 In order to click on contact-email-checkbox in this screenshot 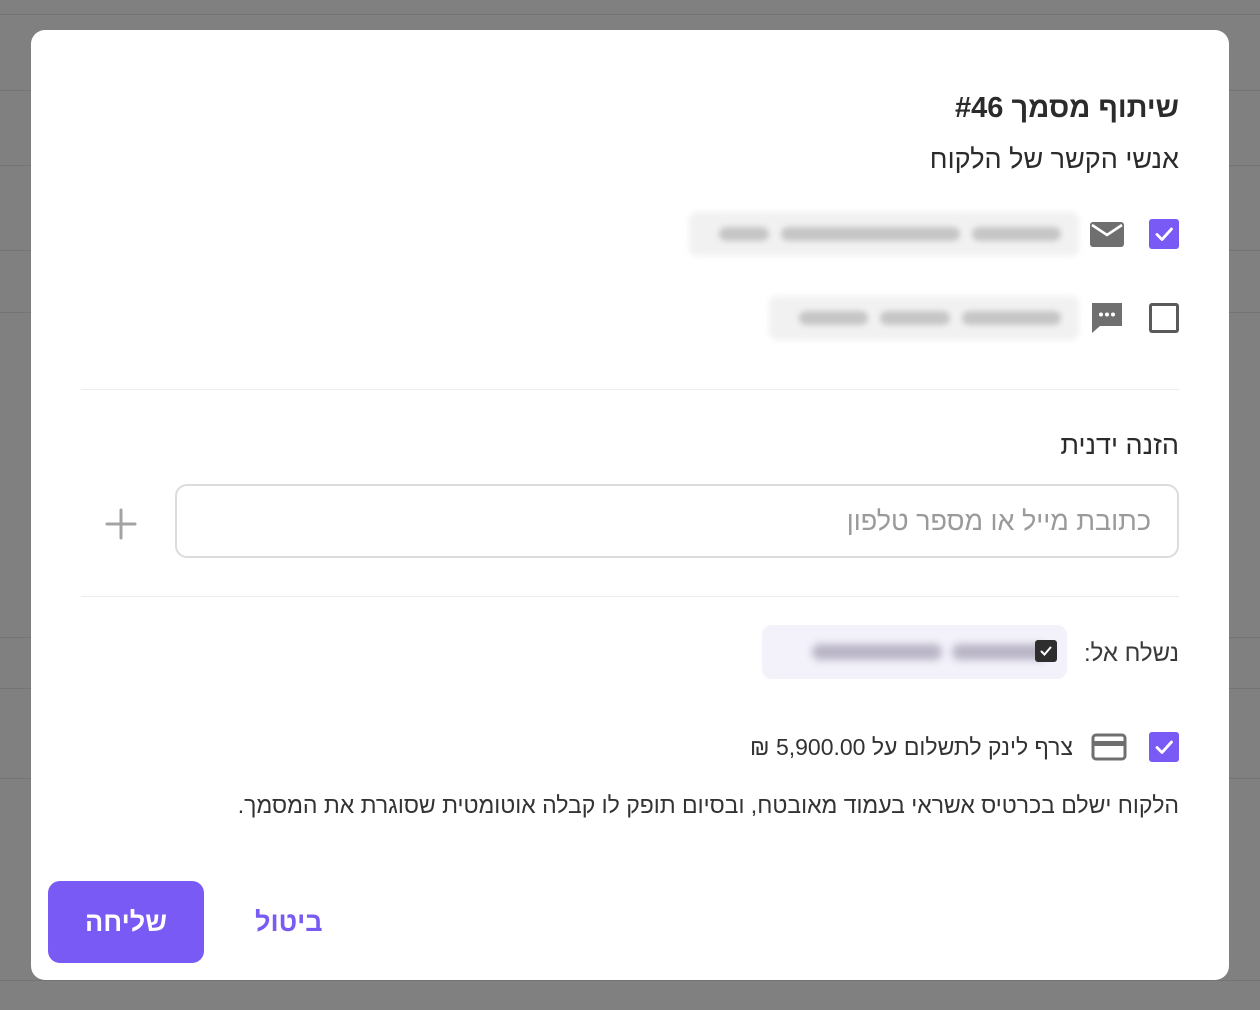, I will do `click(1164, 234)`.